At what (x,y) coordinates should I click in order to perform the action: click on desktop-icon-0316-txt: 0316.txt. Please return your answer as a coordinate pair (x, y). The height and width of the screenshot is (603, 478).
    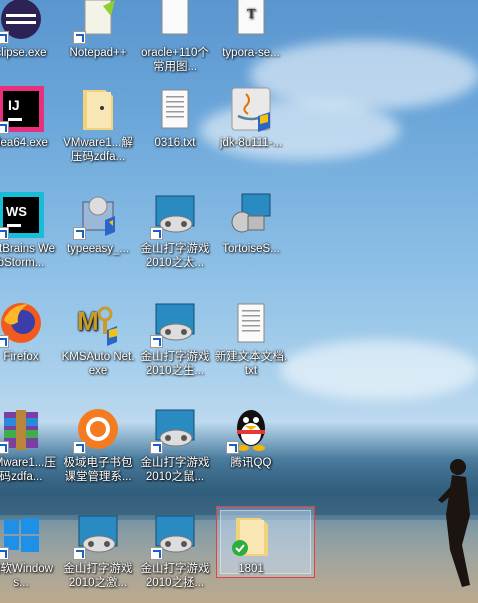
    Looking at the image, I should click on (175, 117).